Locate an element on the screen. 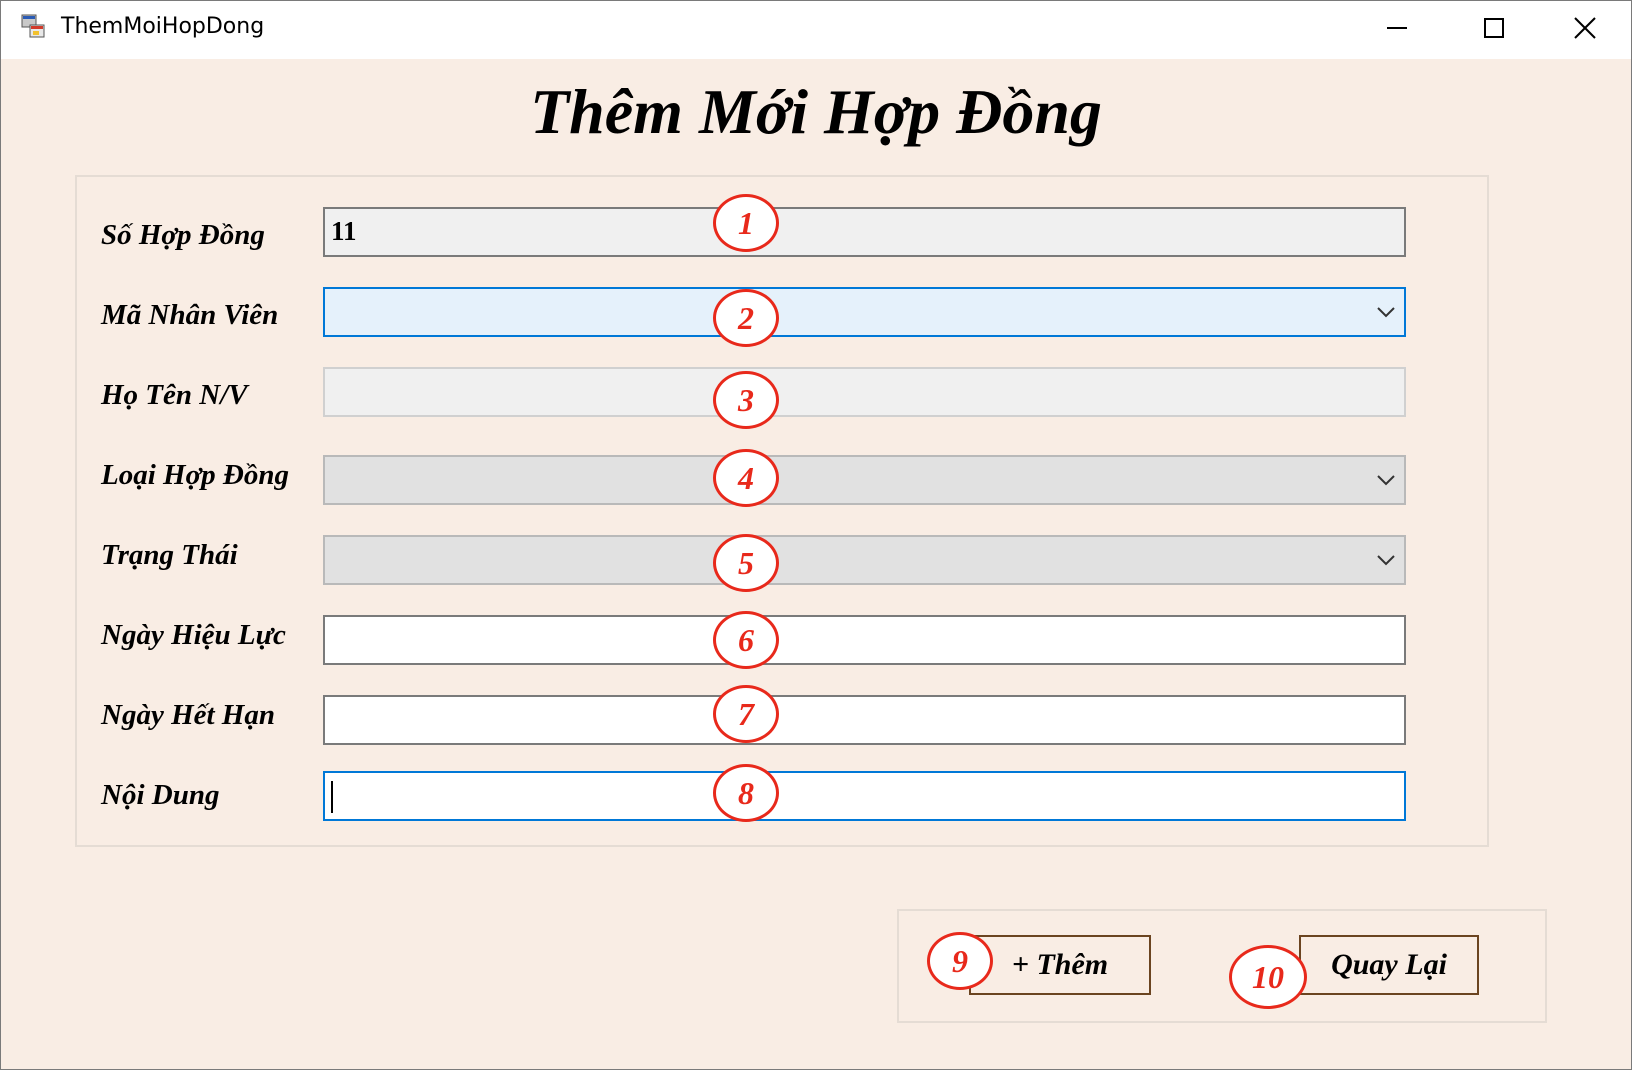 The height and width of the screenshot is (1072, 1634). annotation-marker-4: 4 is located at coordinates (746, 478).